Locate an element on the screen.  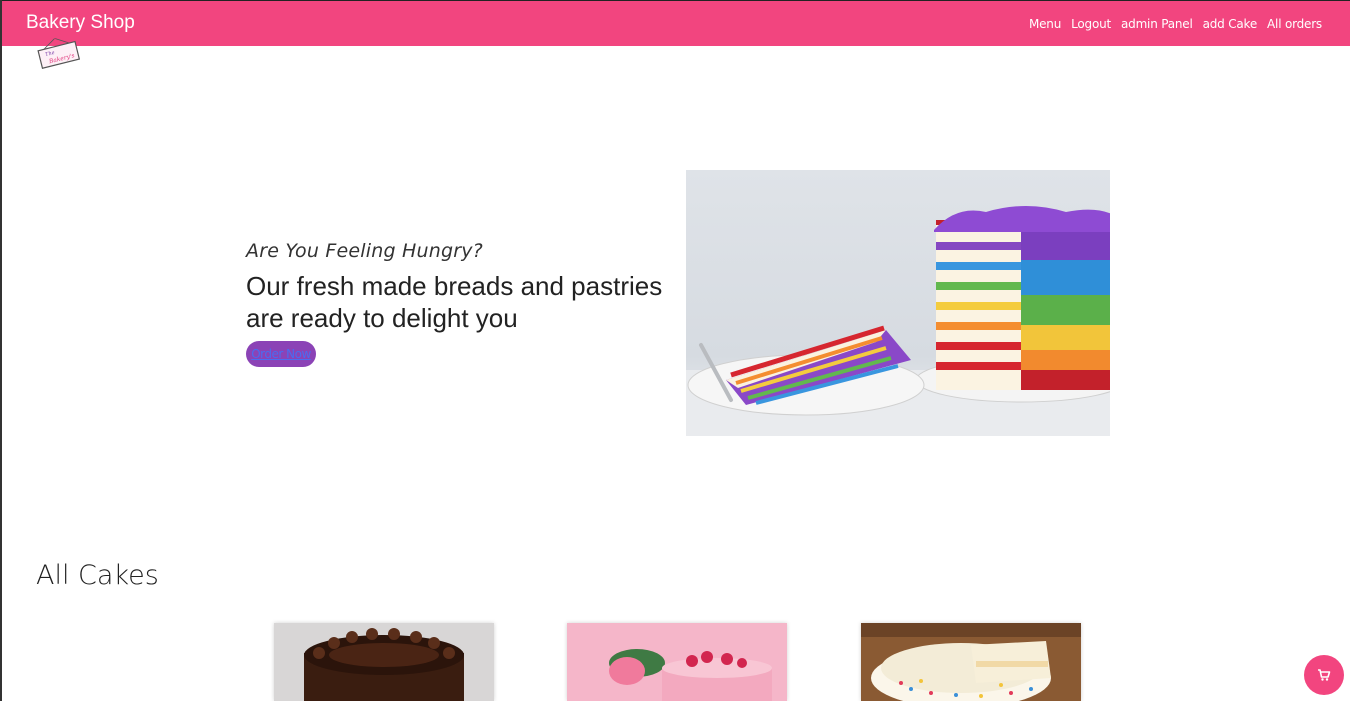
vanilla-sprinkle-cake-image is located at coordinates (971, 662).